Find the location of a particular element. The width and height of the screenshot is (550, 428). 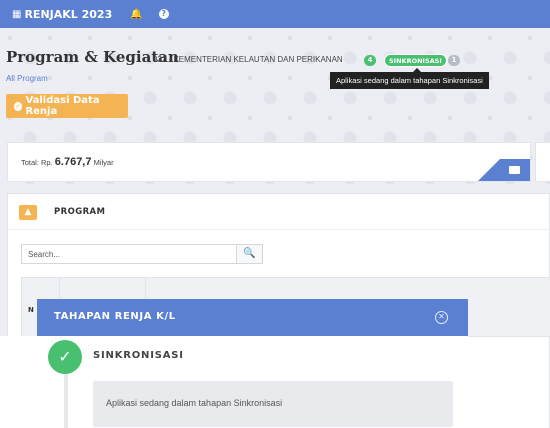

modal-header: TAHAPAN RENJA K/L ✕ is located at coordinates (252, 317).